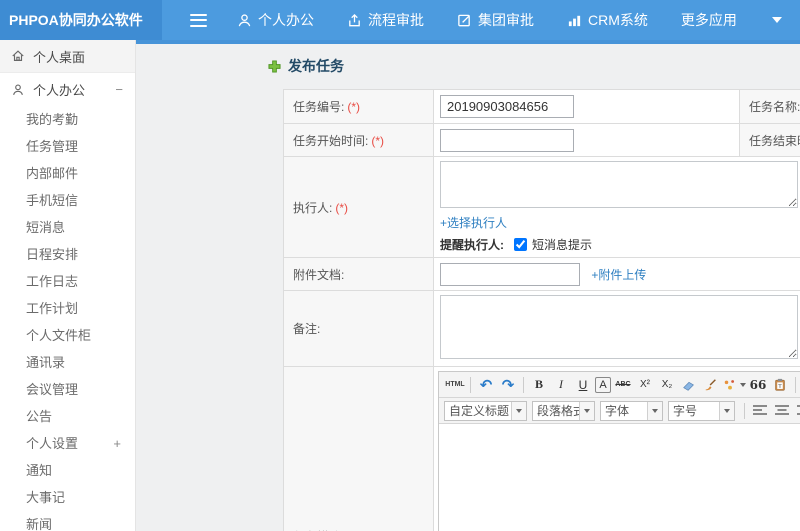  I want to click on eraser-icon, so click(688, 386).